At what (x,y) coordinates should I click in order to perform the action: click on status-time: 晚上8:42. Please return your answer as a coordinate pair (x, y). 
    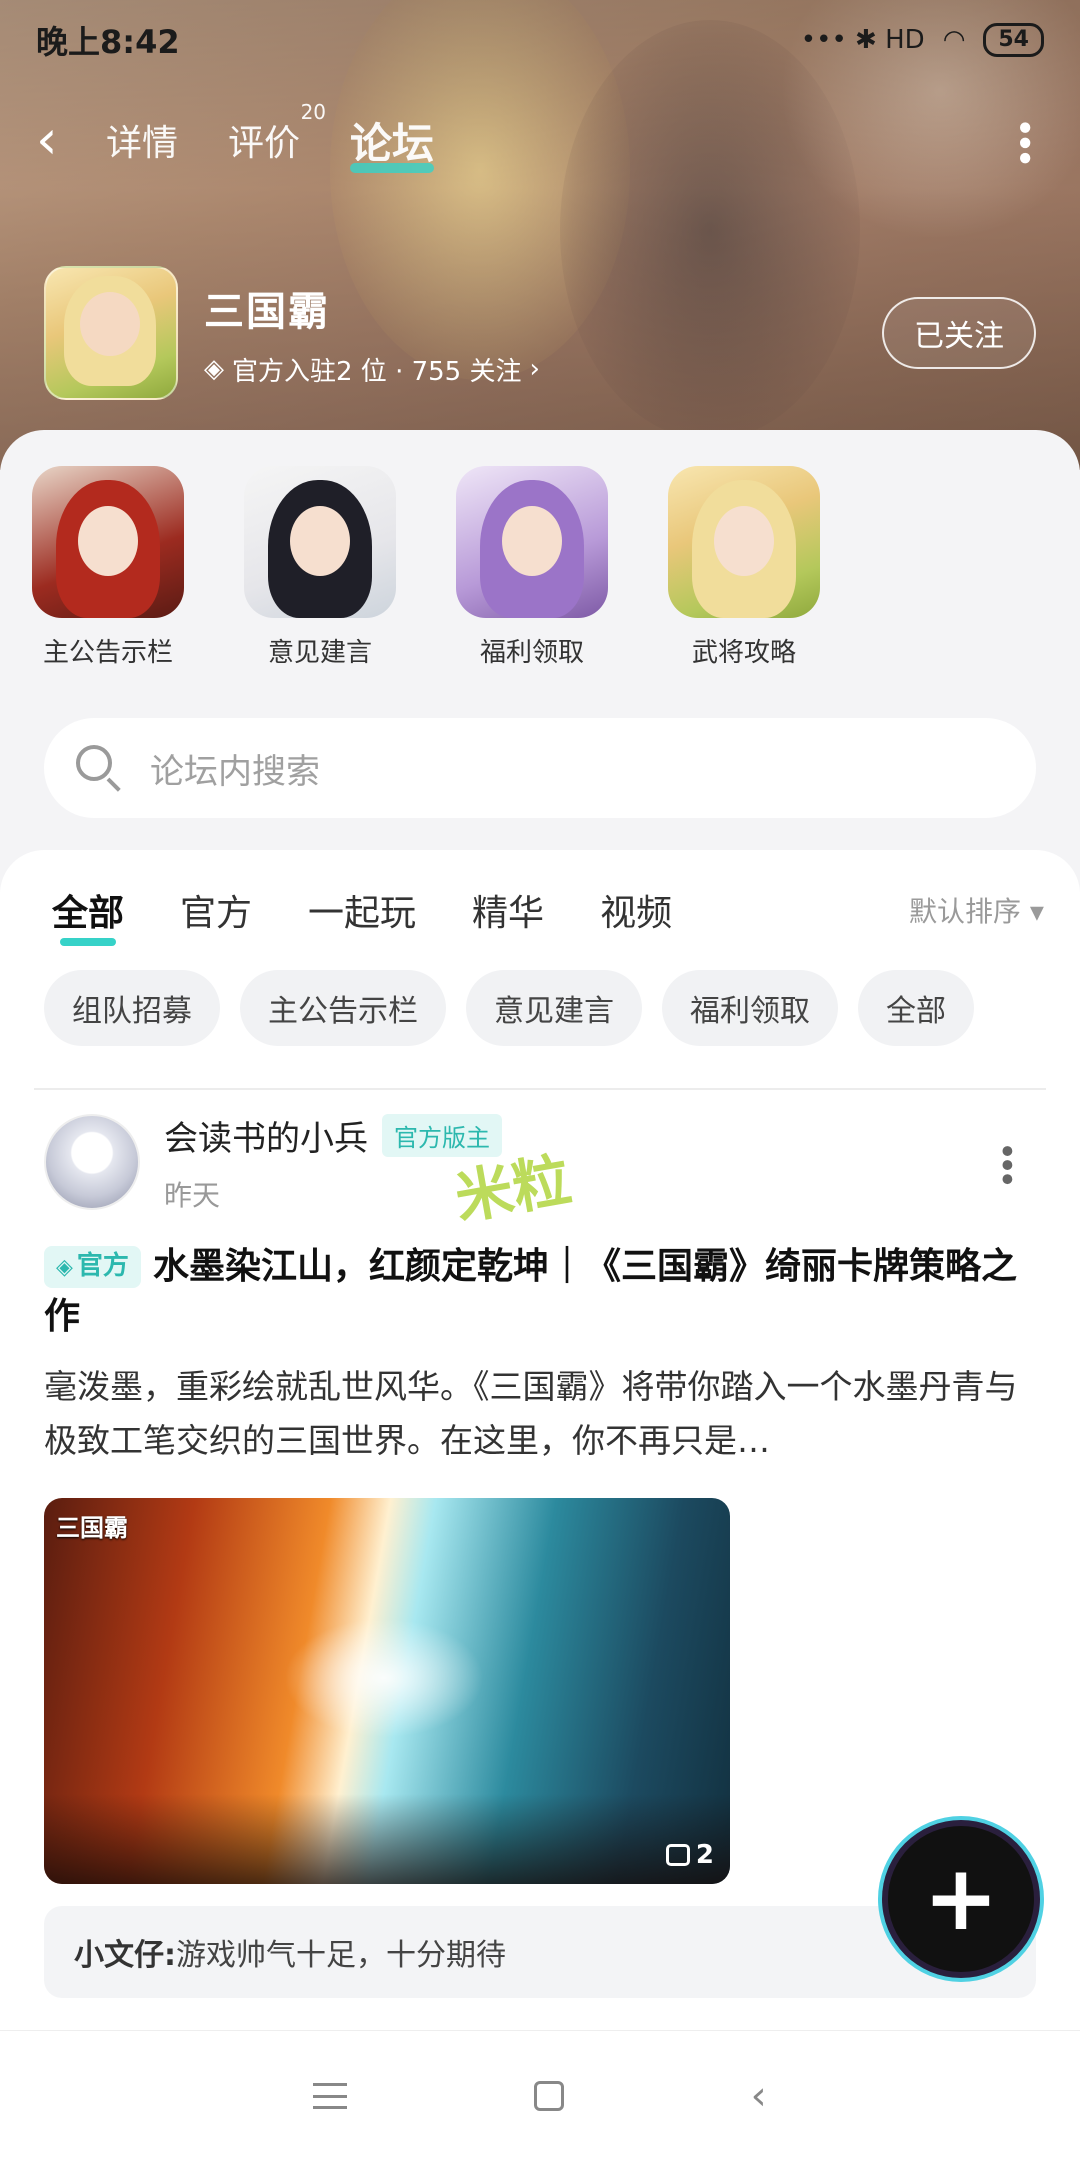
    Looking at the image, I should click on (108, 42).